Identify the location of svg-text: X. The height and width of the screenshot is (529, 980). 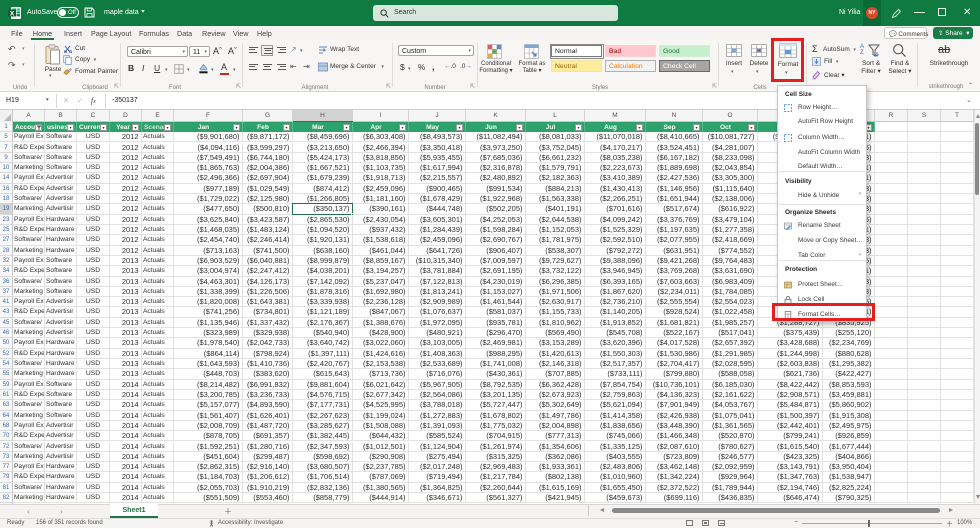
(12, 13).